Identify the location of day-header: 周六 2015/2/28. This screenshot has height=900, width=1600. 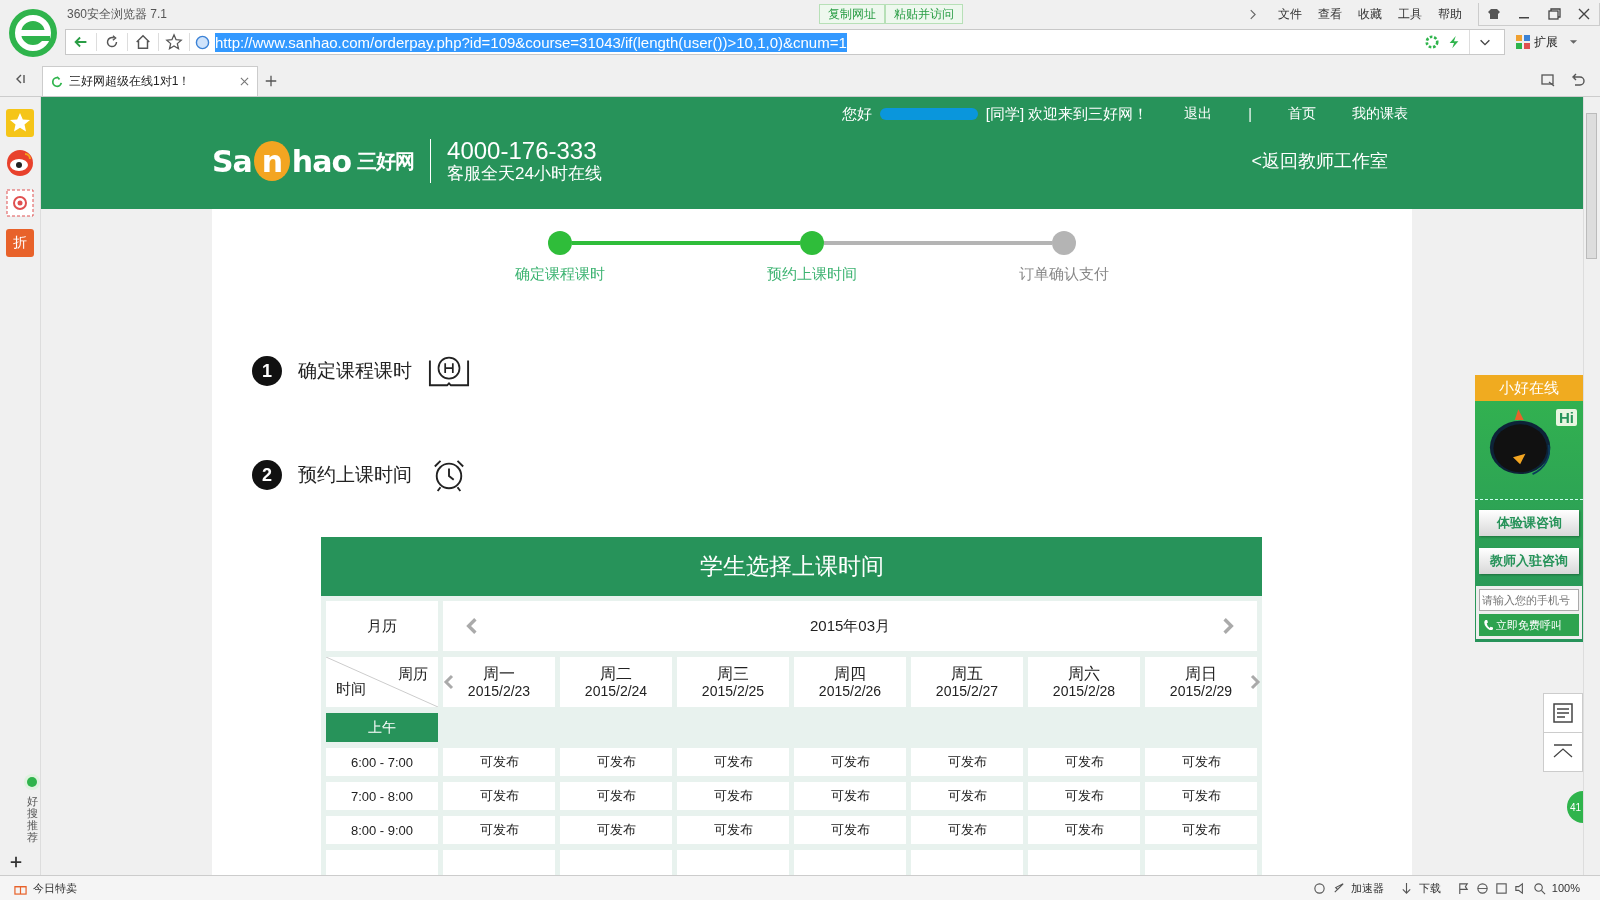
(1084, 682).